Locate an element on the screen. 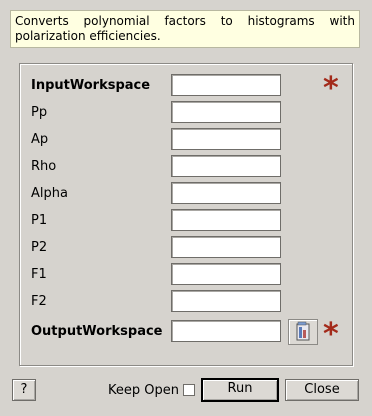 Image resolution: width=372 pixels, height=416 pixels. label-p2: P2 is located at coordinates (39, 247).